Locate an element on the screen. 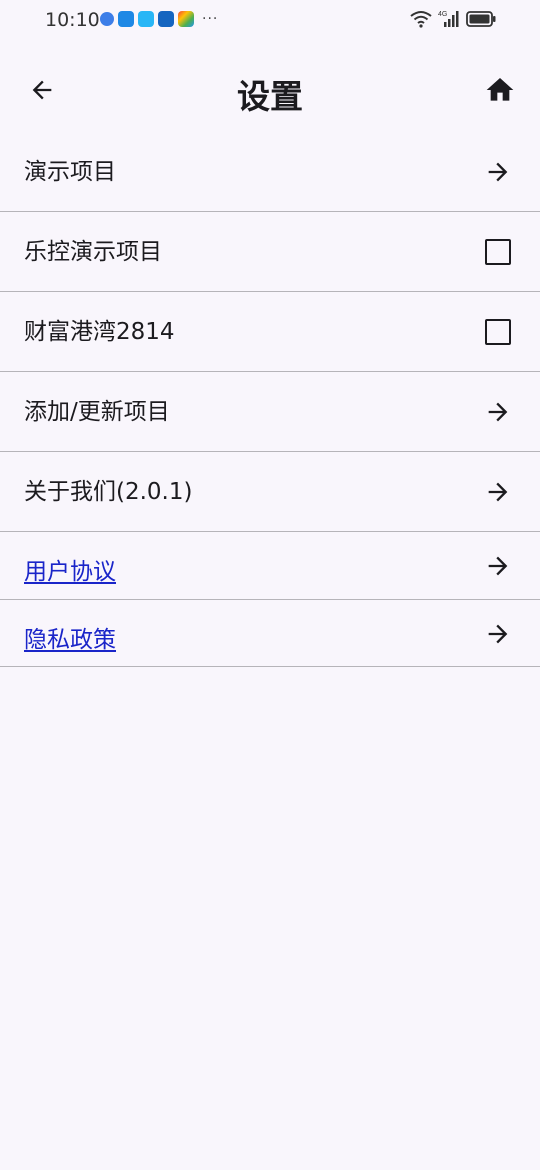 The width and height of the screenshot is (540, 1170). settings-item-demo-project: 演示项目 is located at coordinates (270, 172).